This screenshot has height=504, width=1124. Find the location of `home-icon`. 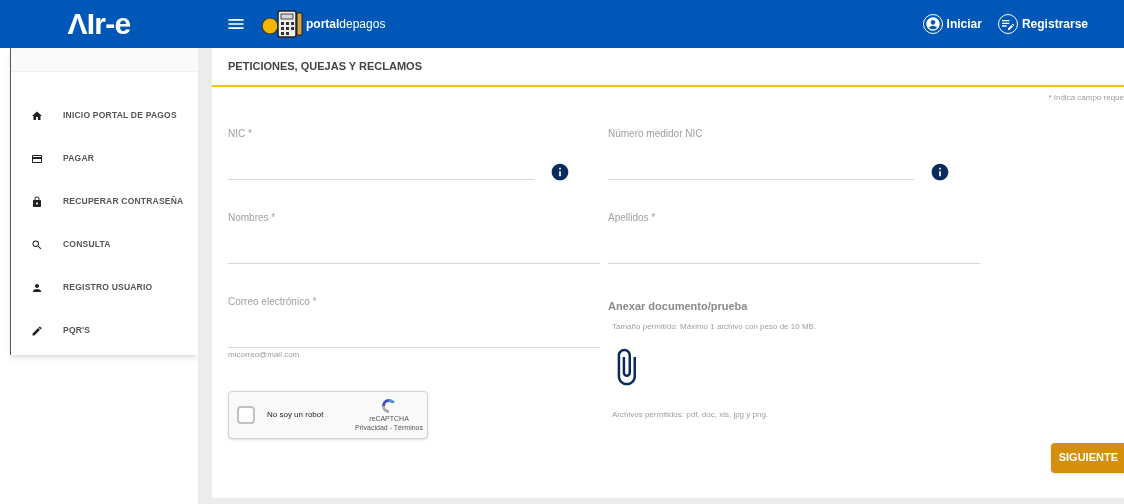

home-icon is located at coordinates (37, 115).